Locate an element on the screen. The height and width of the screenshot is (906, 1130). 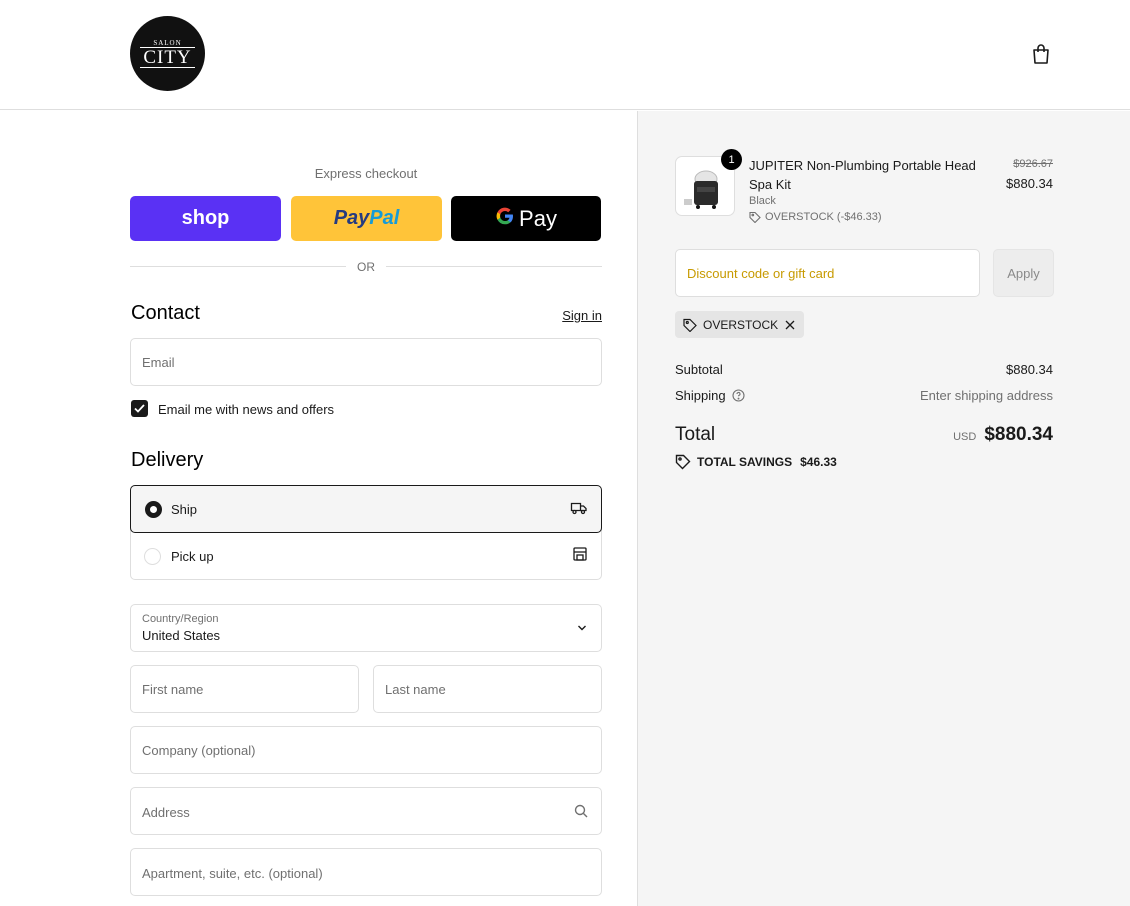
delivery-heading: Delivery is located at coordinates (167, 460).